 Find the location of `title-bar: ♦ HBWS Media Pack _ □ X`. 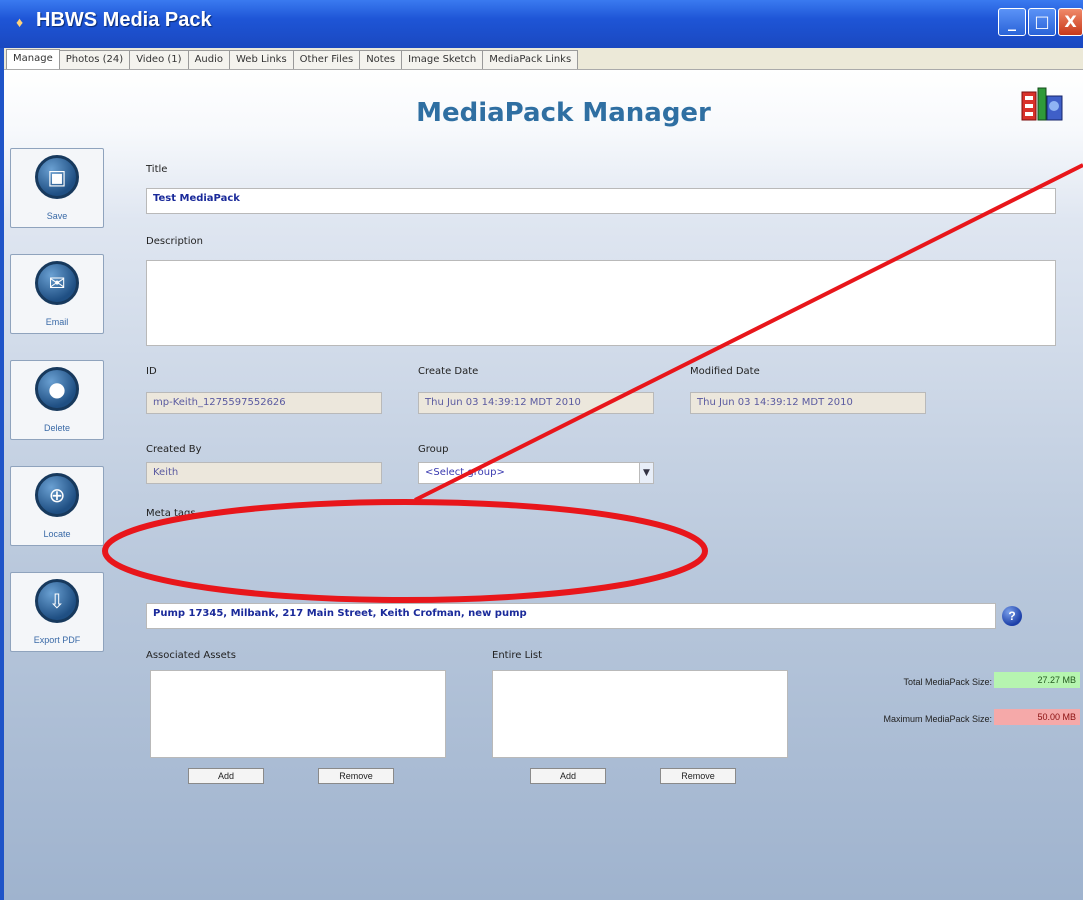

title-bar: ♦ HBWS Media Pack _ □ X is located at coordinates (541, 24).